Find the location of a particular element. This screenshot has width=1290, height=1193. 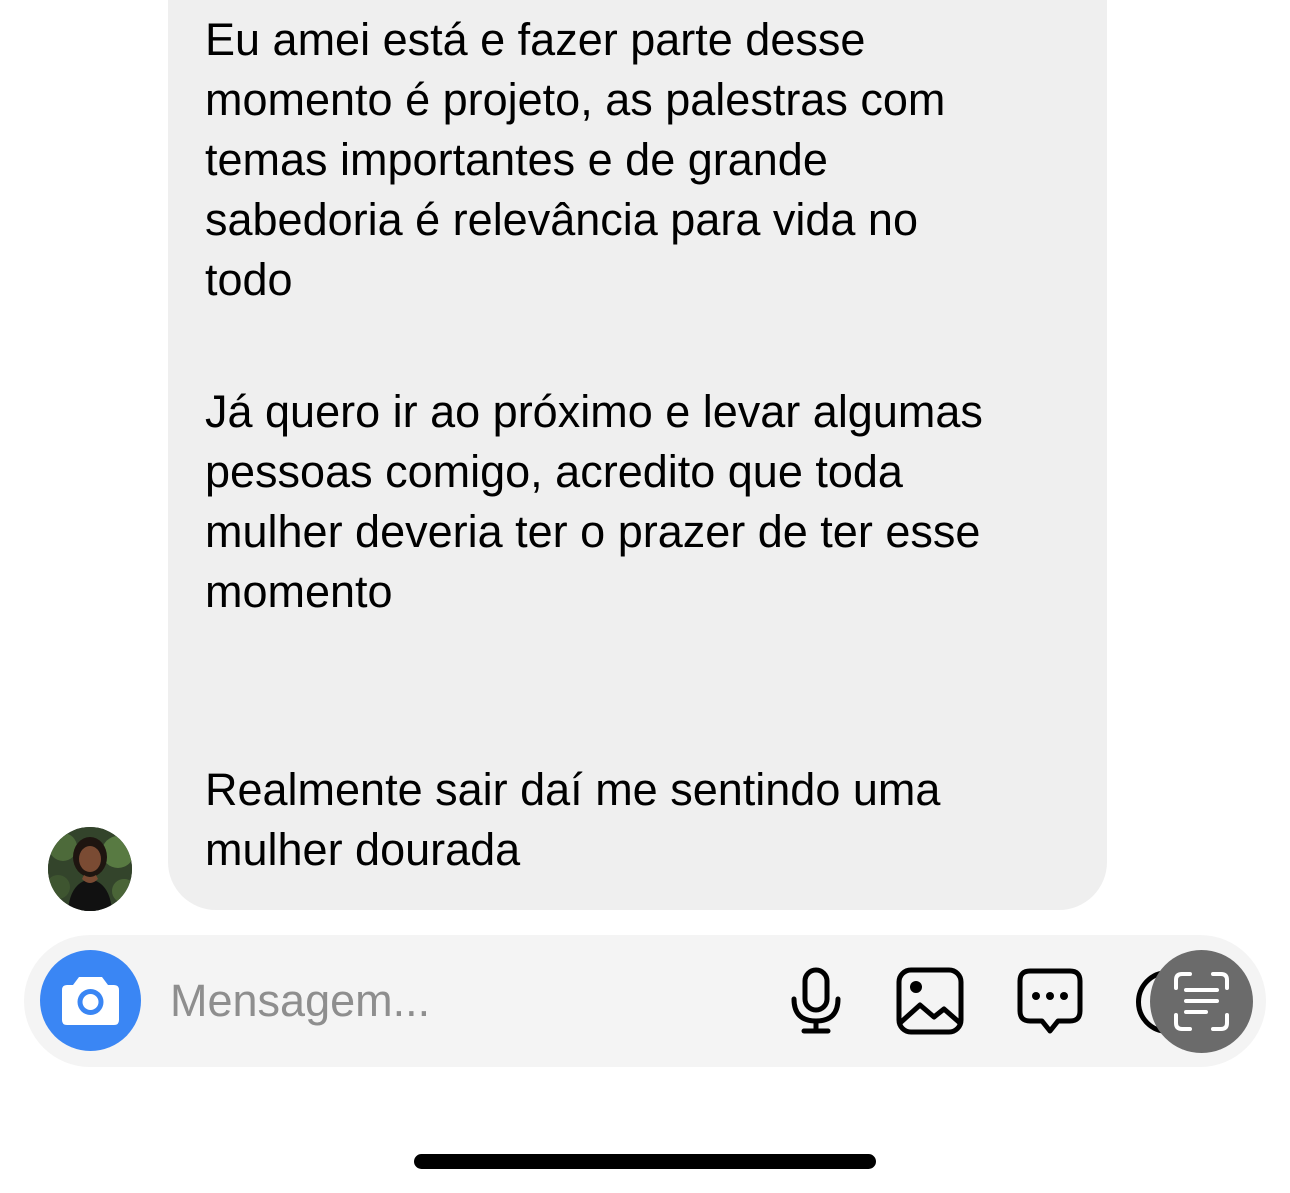

text-scan-icon is located at coordinates (1201, 1001).